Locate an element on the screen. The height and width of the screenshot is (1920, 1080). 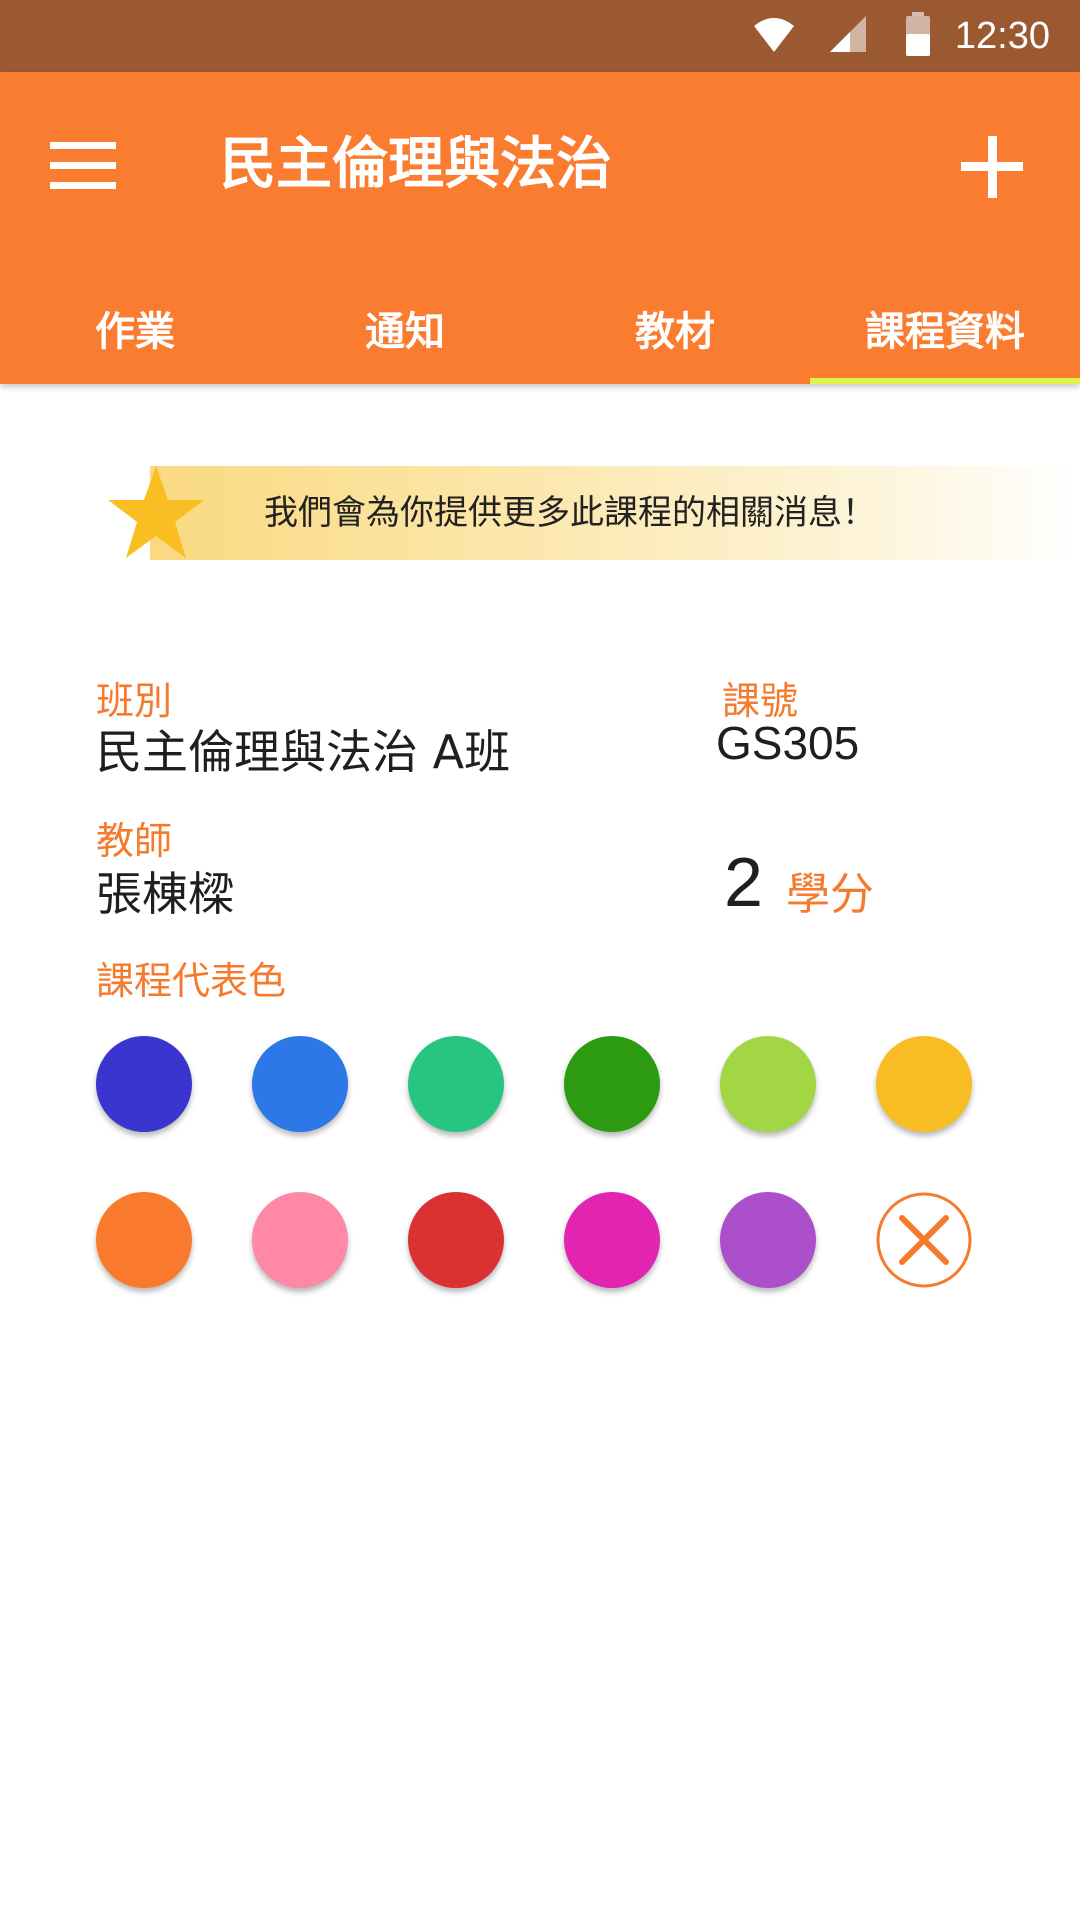
color-swatch-amber is located at coordinates (924, 1084).